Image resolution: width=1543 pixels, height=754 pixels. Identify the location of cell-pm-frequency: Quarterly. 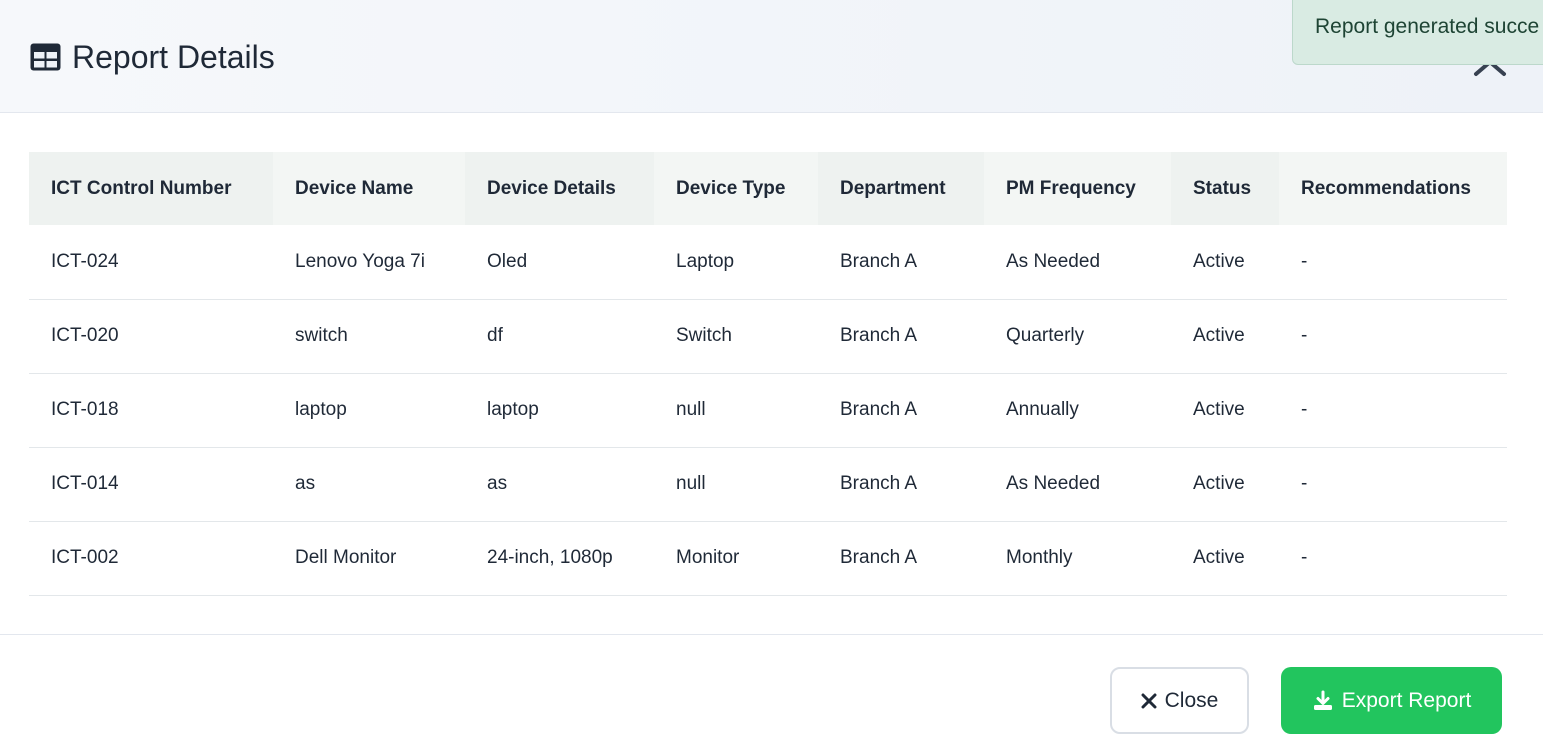
(1077, 336).